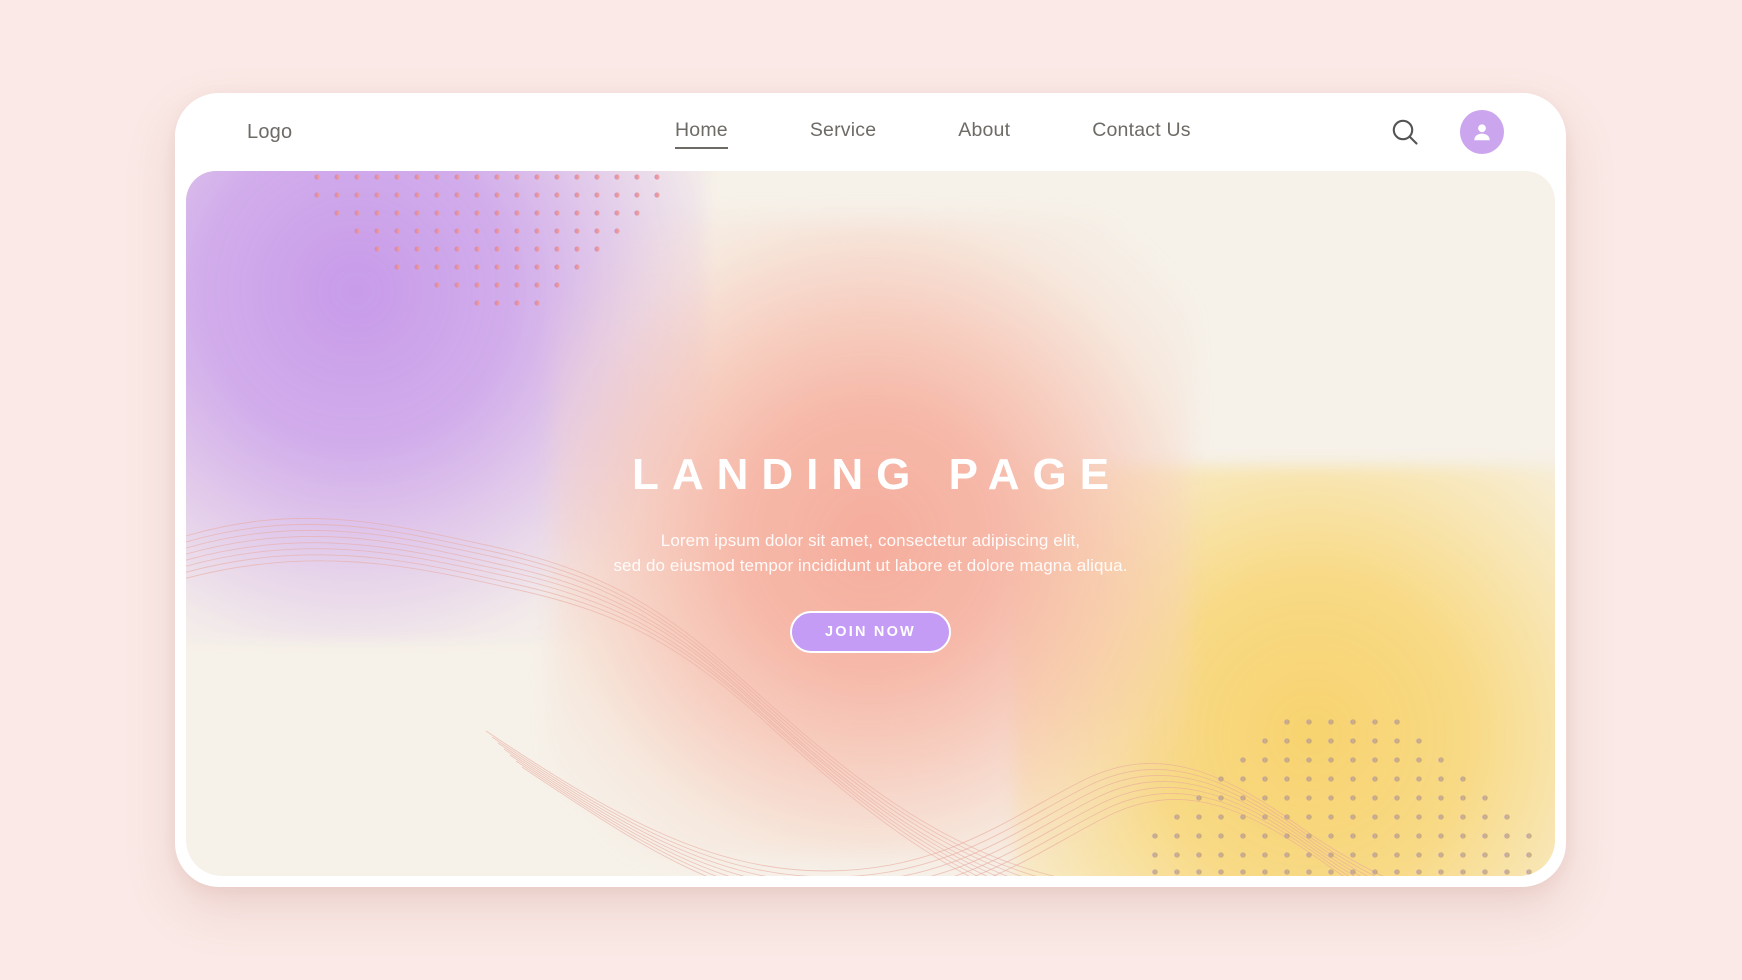  Describe the element at coordinates (269, 132) in the screenshot. I see `logo: Logo` at that location.